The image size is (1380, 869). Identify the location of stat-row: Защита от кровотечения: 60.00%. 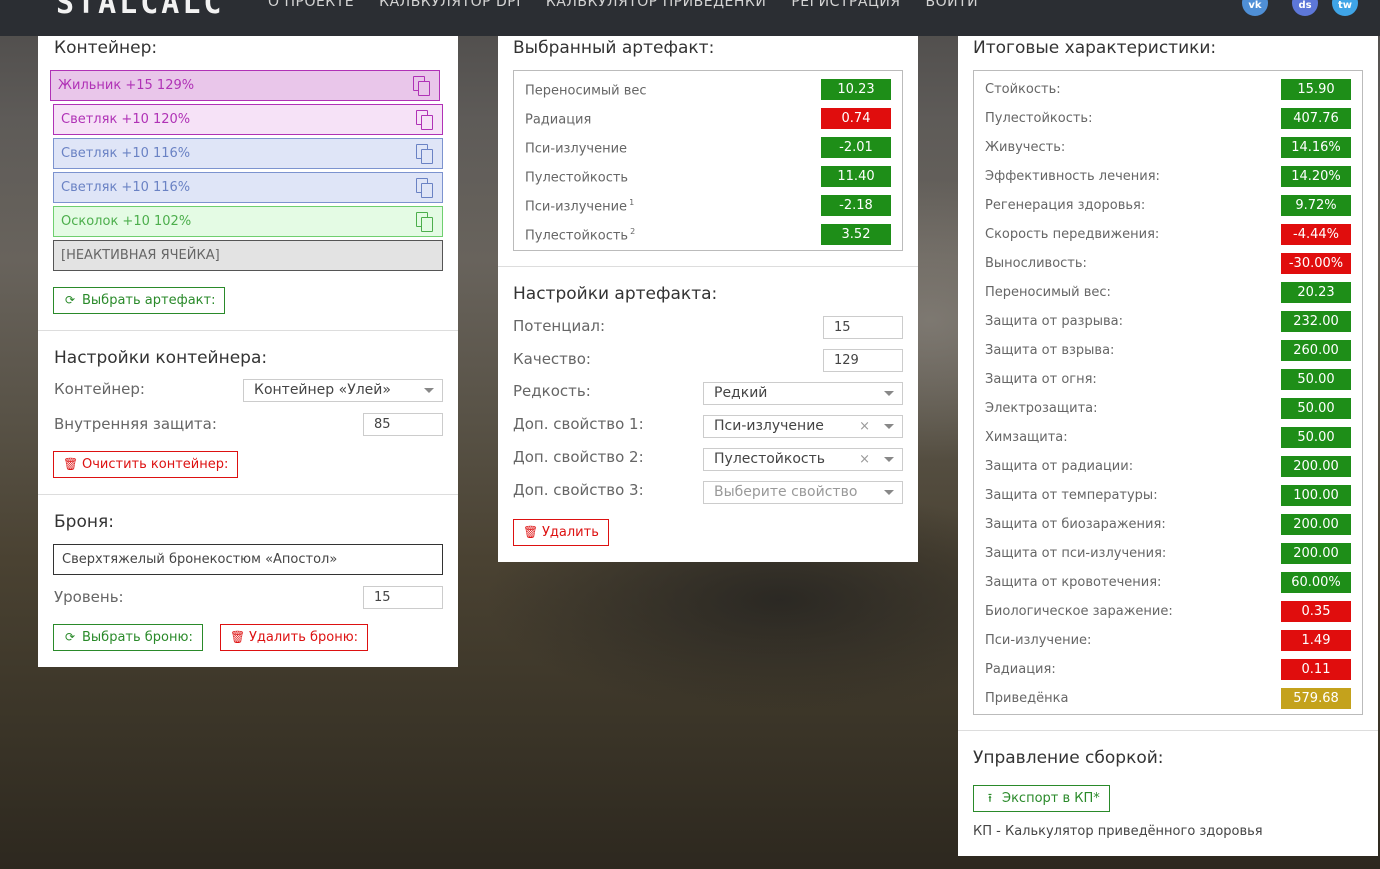
(1168, 582).